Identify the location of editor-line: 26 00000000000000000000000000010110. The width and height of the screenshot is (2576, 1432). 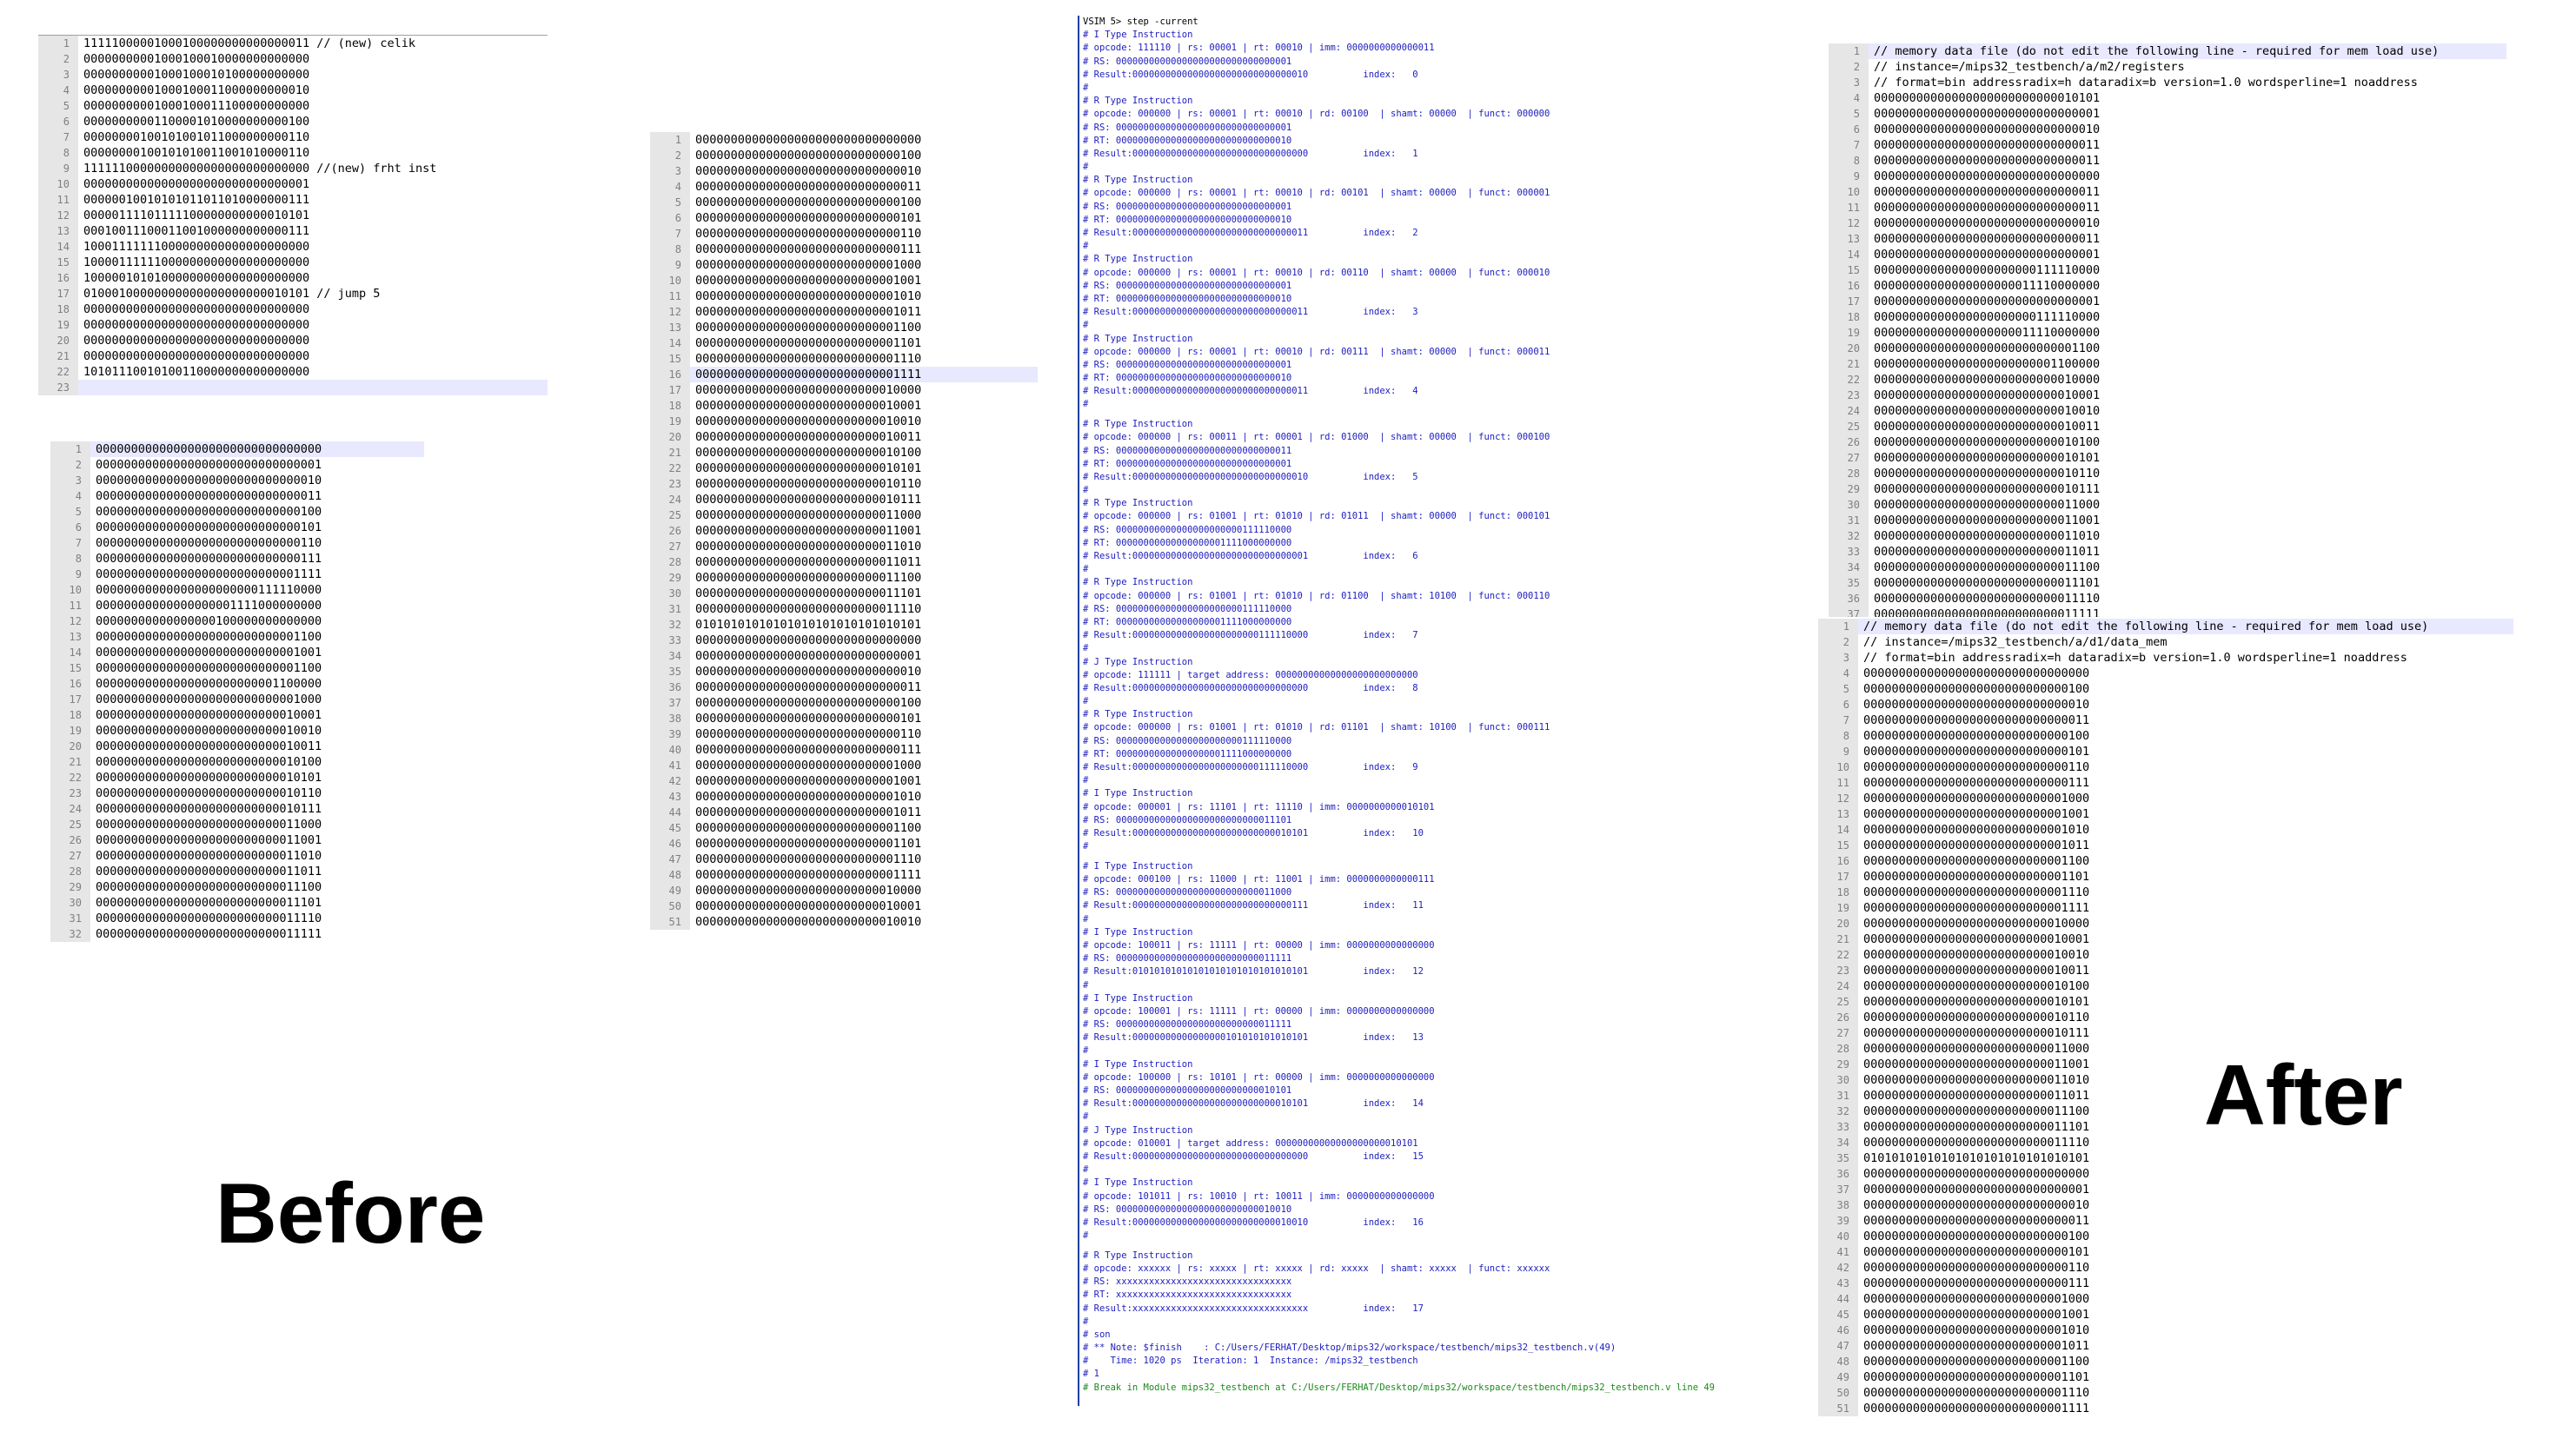
(2165, 1017).